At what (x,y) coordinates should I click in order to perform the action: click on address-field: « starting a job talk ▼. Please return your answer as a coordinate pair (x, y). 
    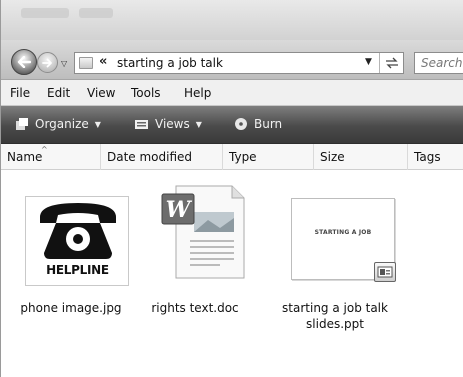
    Looking at the image, I should click on (239, 63).